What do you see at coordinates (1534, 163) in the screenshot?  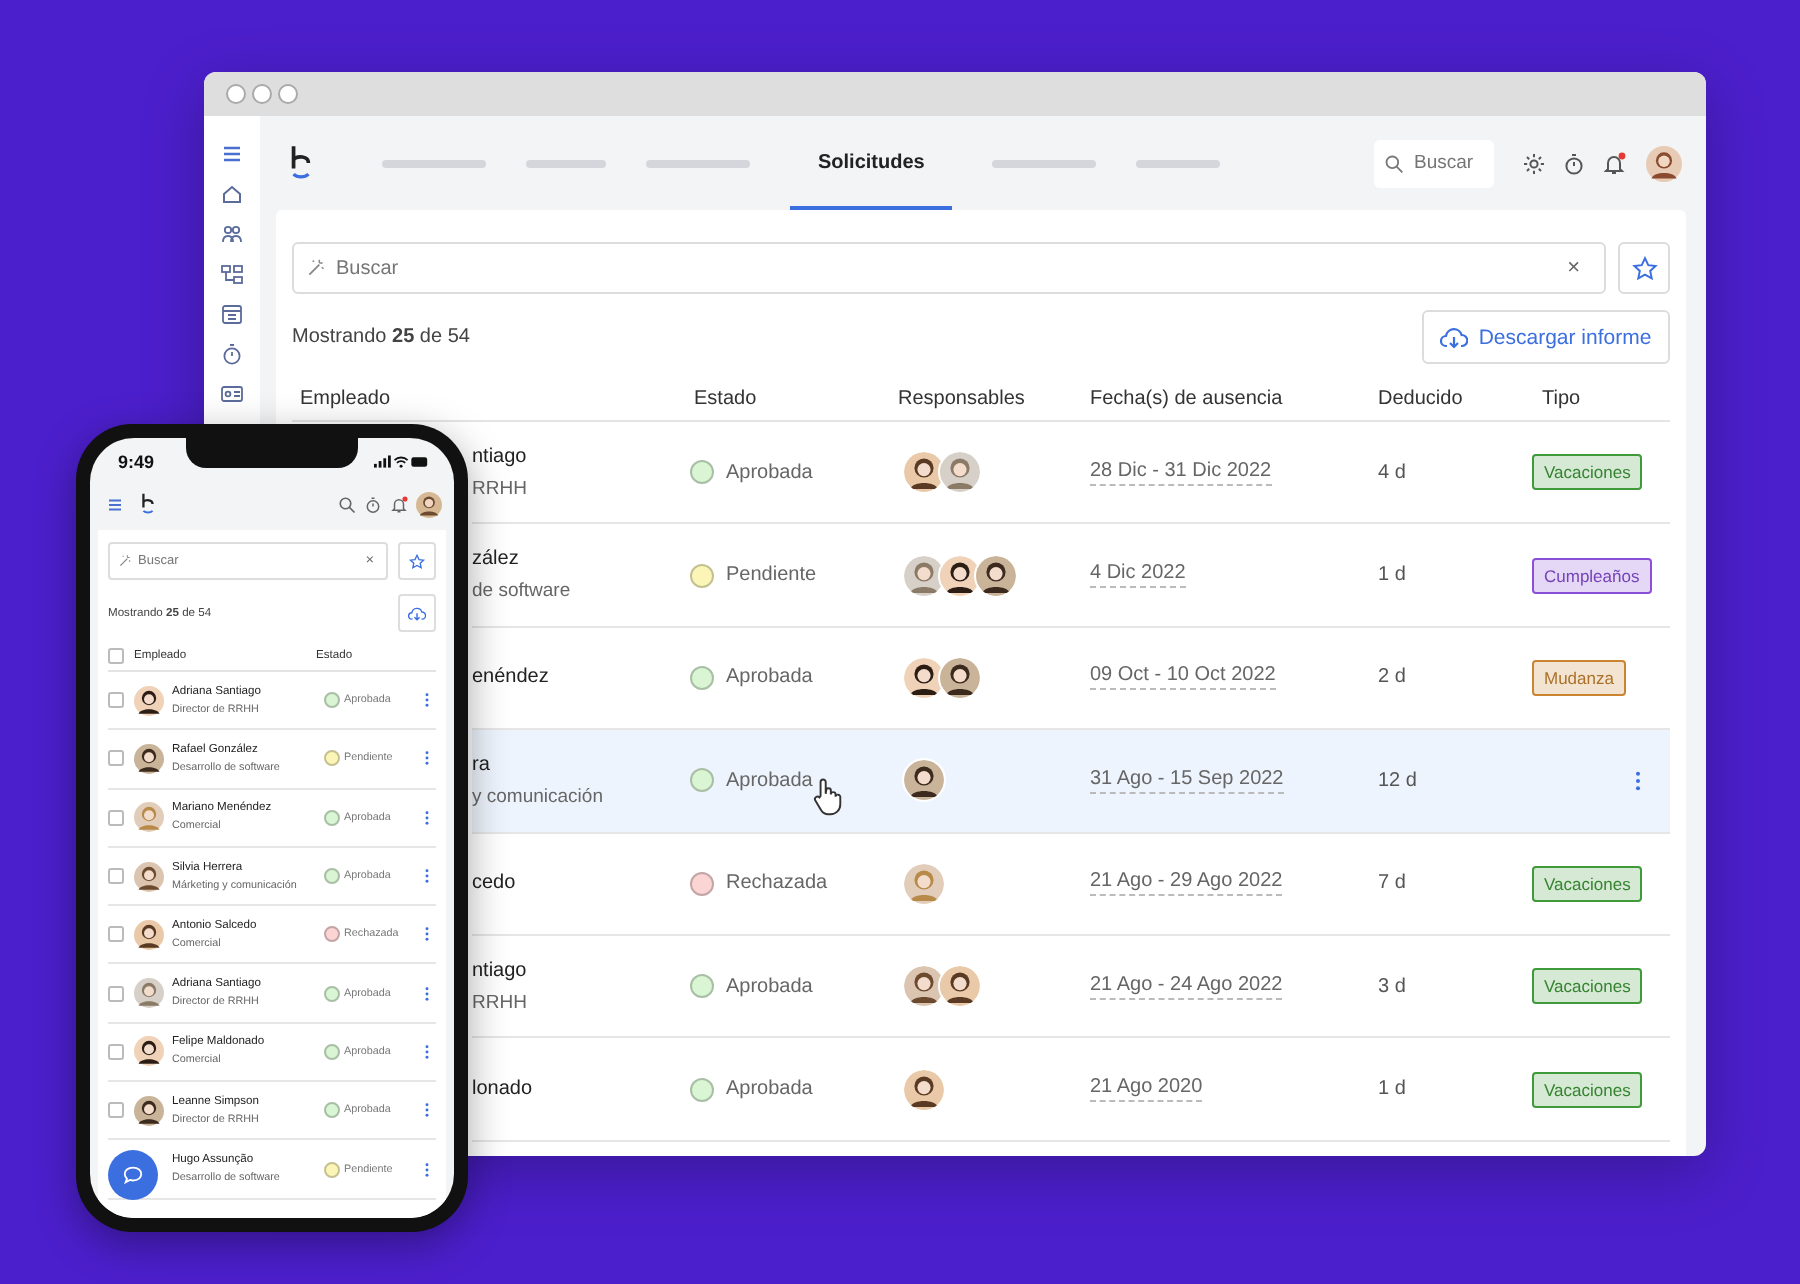 I see `settings-icon` at bounding box center [1534, 163].